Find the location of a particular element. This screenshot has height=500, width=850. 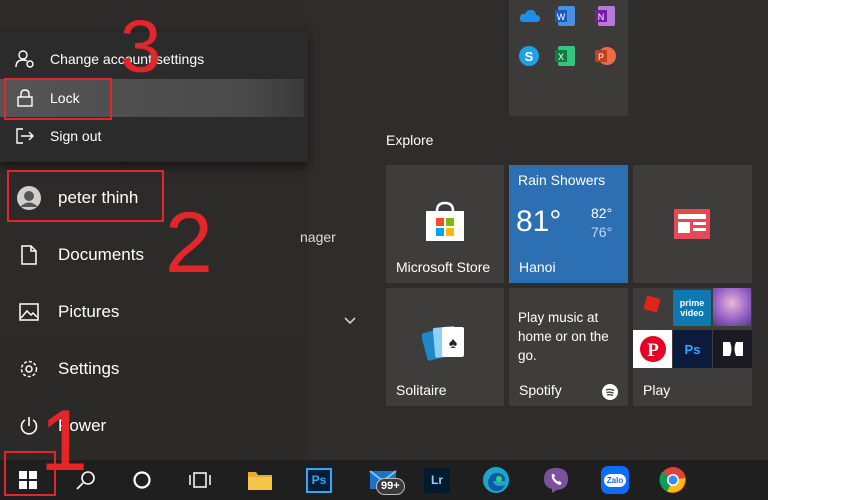

taskbar: Ps 99+ Lr Zalo is located at coordinates (384, 480).